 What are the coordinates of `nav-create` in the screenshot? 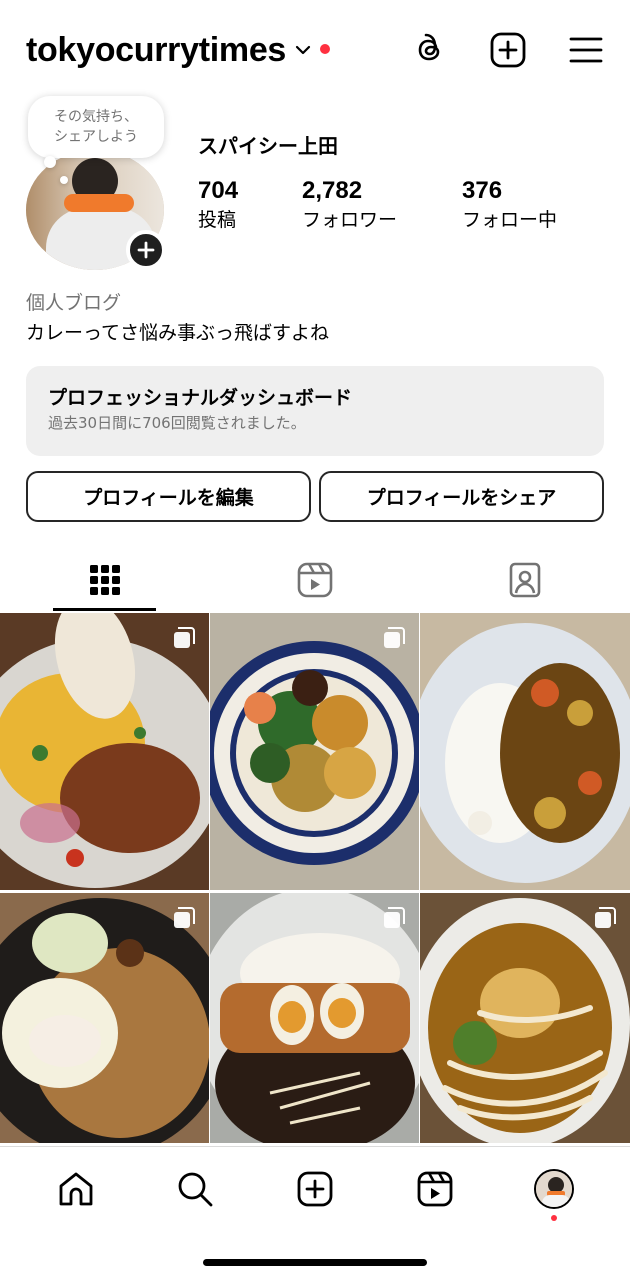 It's located at (315, 1189).